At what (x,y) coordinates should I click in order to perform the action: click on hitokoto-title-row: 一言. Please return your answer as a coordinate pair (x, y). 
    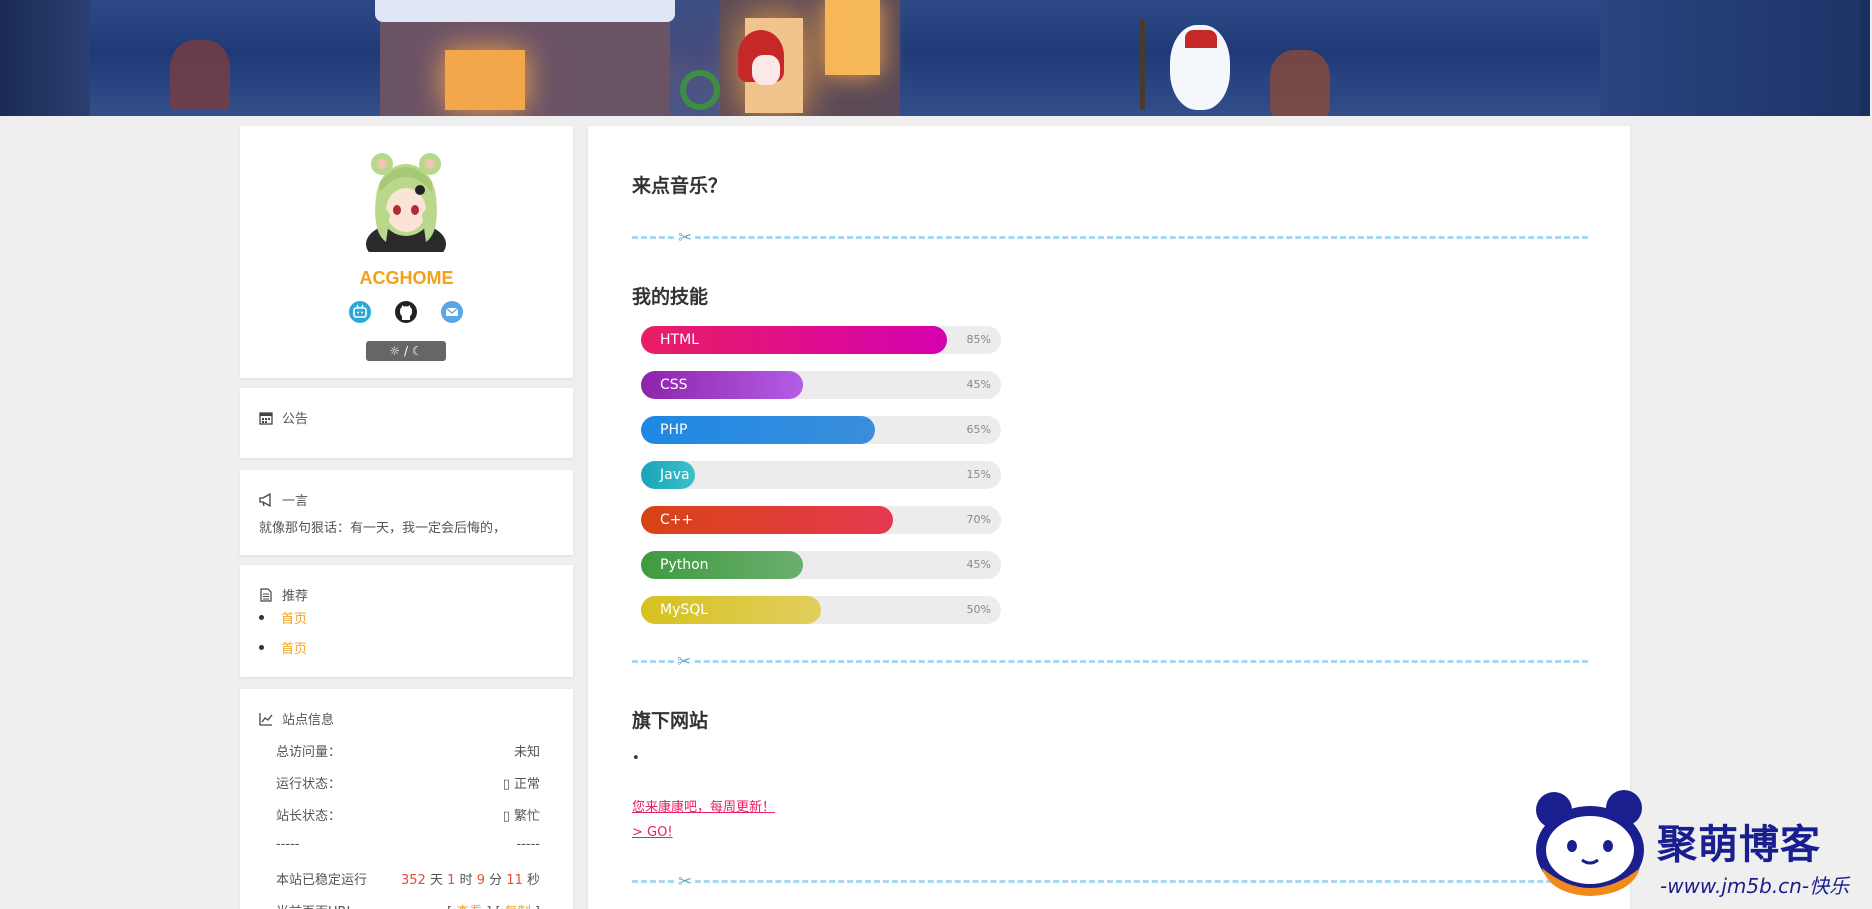
    Looking at the image, I should click on (283, 499).